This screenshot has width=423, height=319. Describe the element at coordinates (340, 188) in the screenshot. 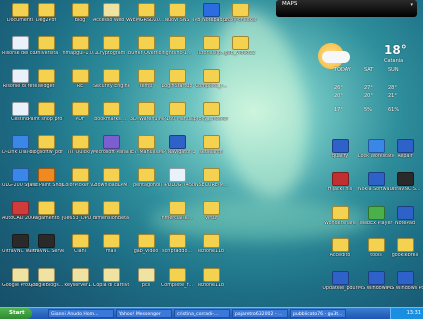

I see `desktop-icon-67: HijackThis` at that location.